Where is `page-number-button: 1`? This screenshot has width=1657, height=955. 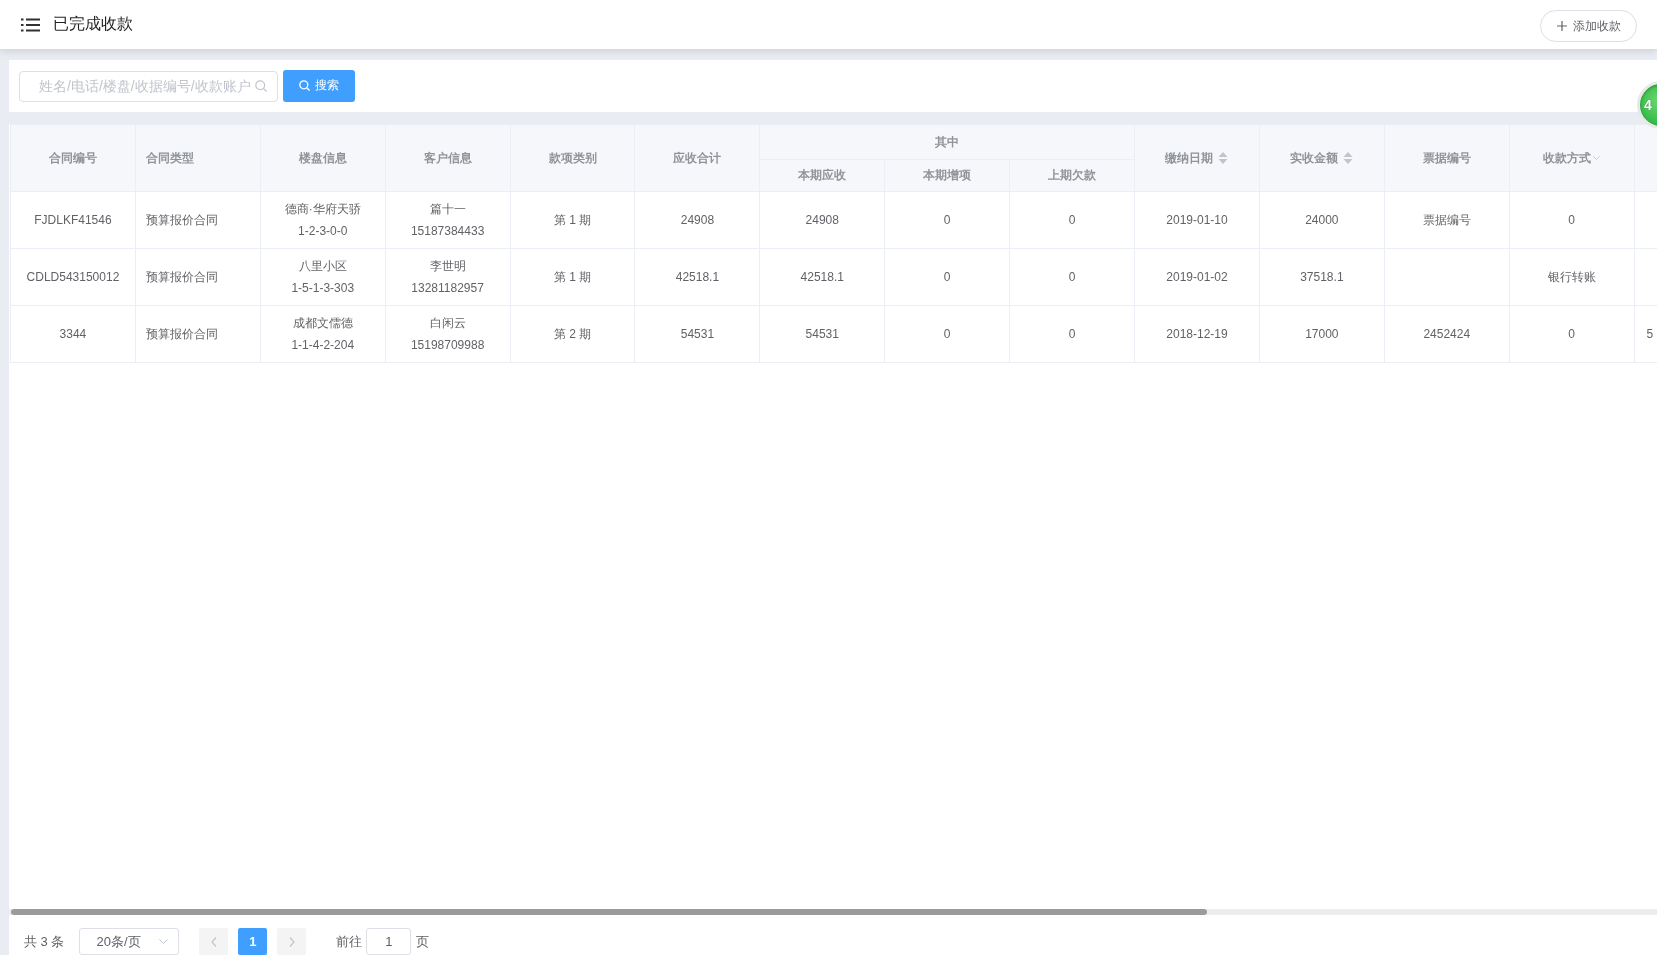
page-number-button: 1 is located at coordinates (253, 941).